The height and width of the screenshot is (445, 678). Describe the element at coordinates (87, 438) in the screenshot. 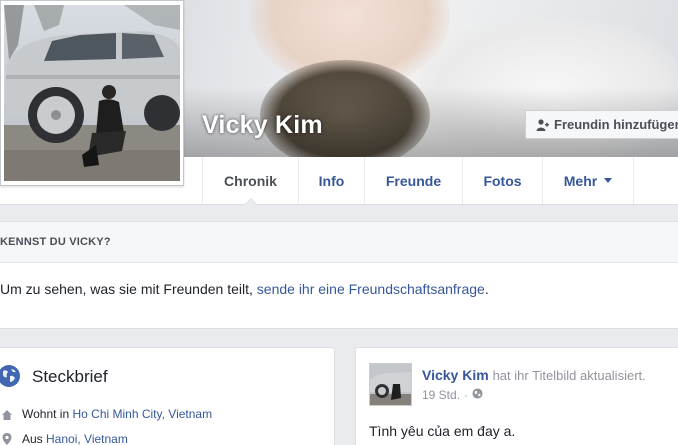

I see `from-link: Hanoi, Vietnam` at that location.